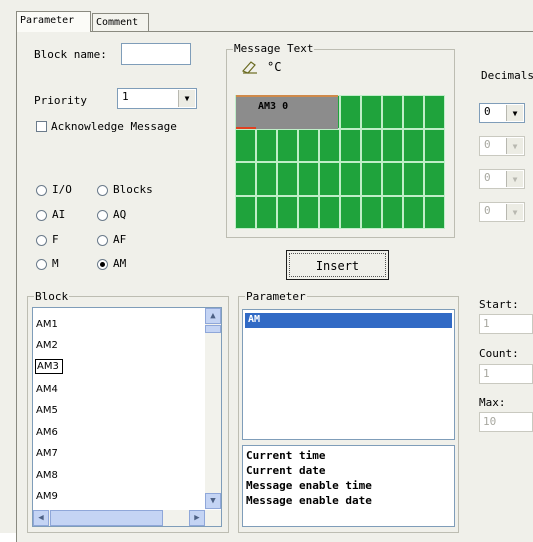  Describe the element at coordinates (499, 304) in the screenshot. I see `start-label: Start:` at that location.